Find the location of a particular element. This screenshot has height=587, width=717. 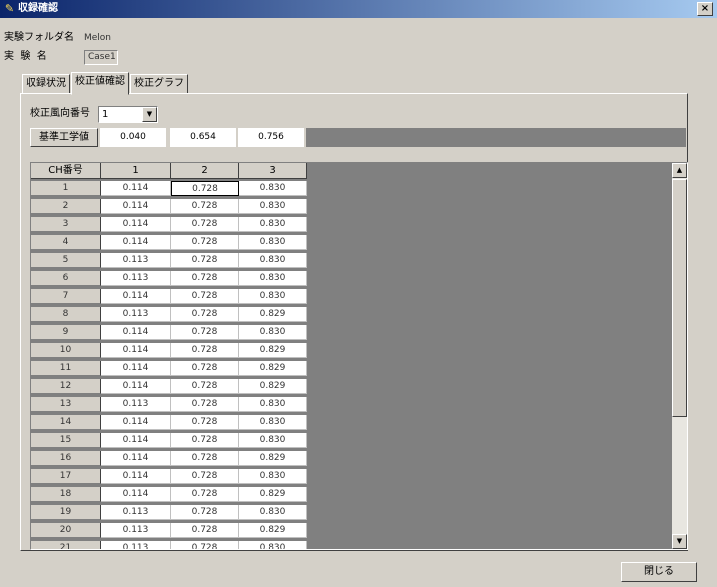

row-header: 16 is located at coordinates (66, 458).